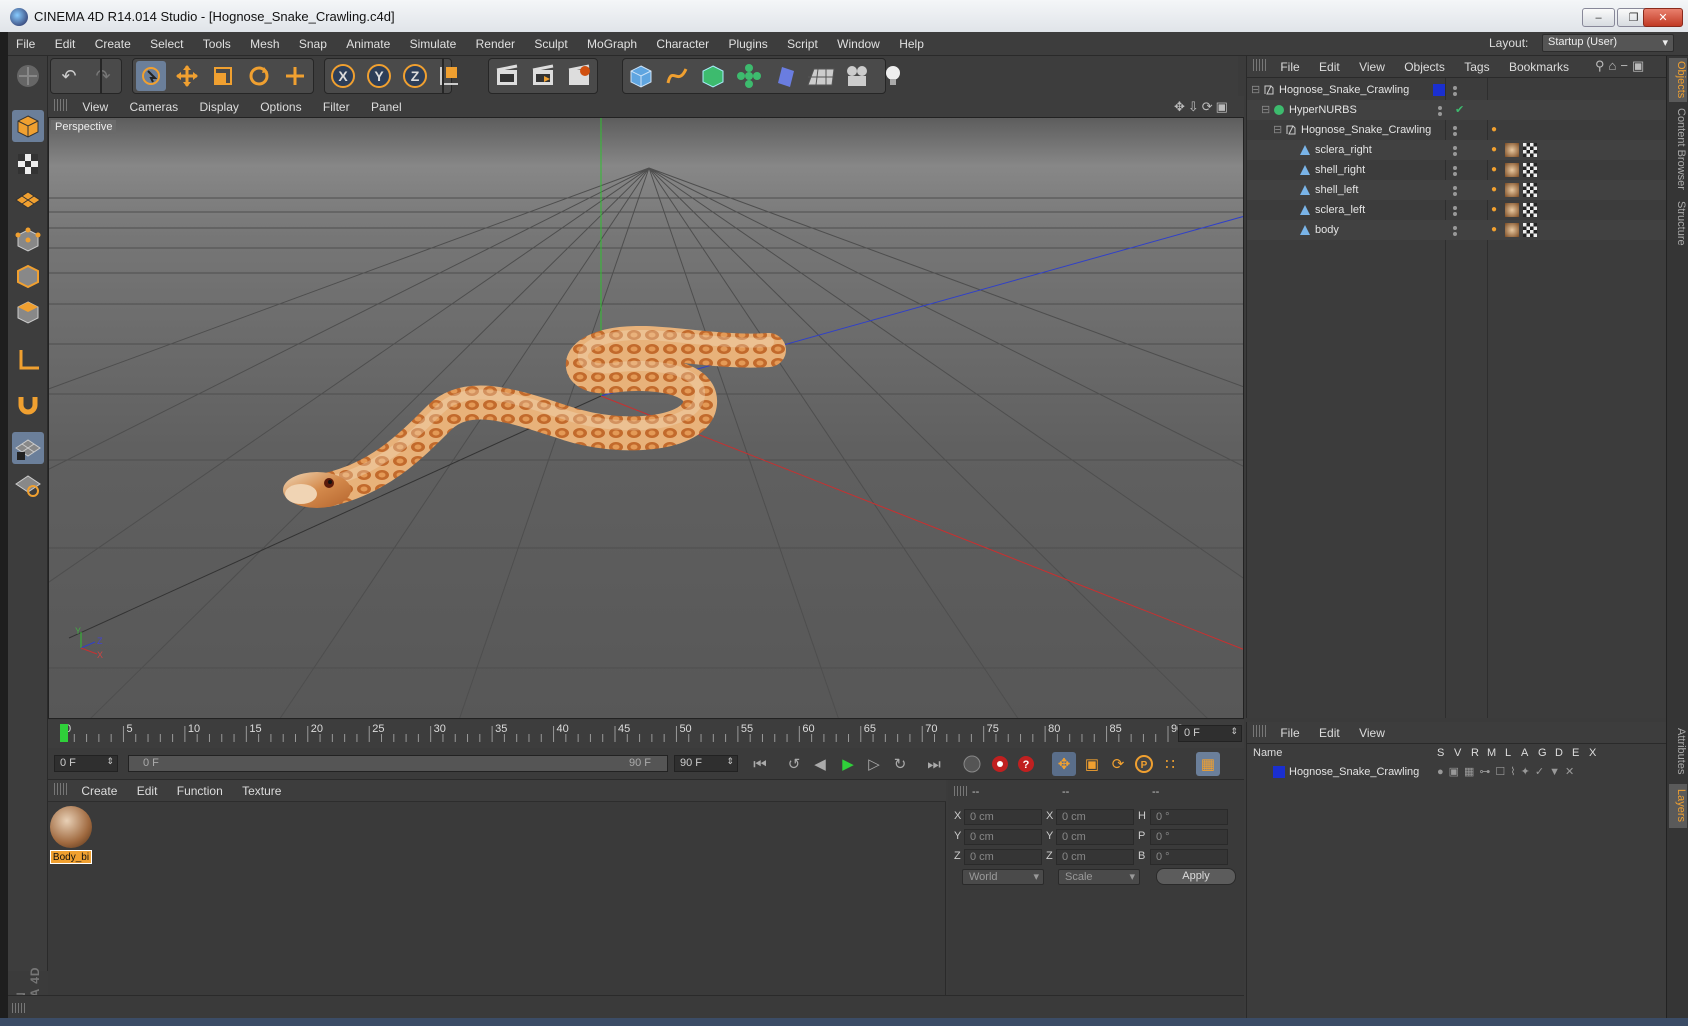 The height and width of the screenshot is (1026, 1688). I want to click on pos-x-field: 0 cm, so click(1003, 817).